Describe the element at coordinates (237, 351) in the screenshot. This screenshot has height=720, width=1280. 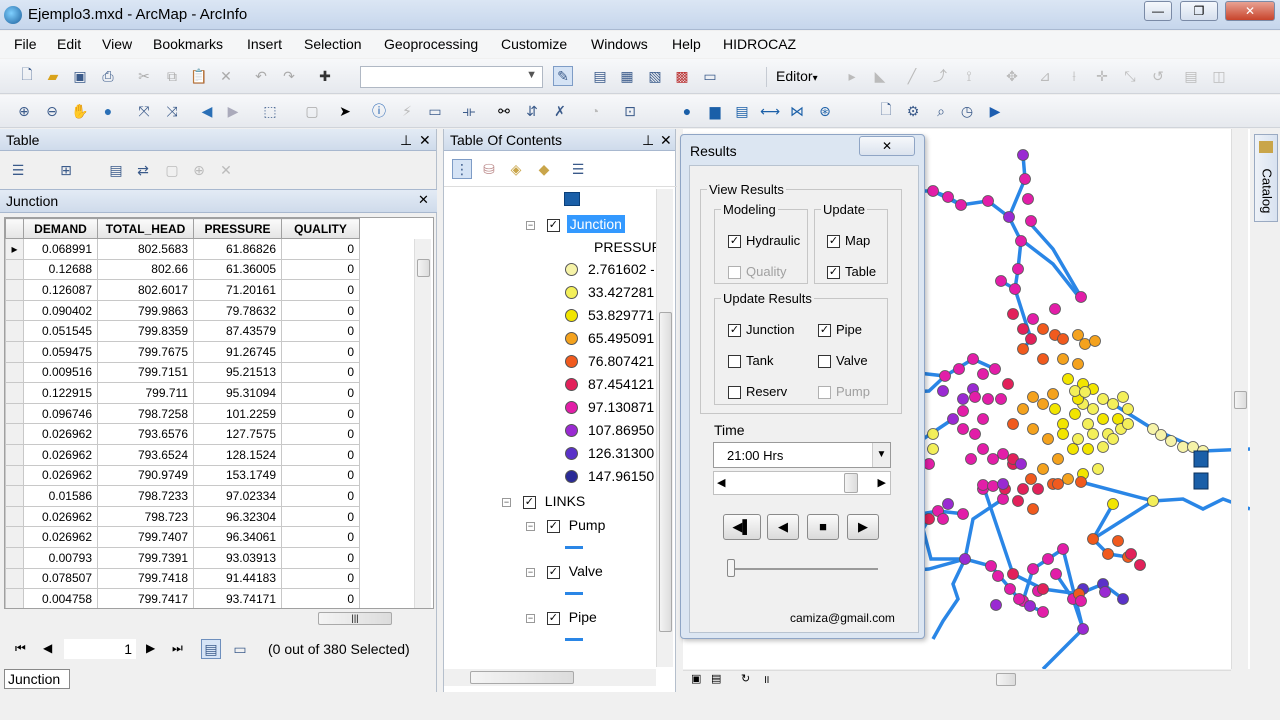
I see `table-cell: 91.26745` at that location.